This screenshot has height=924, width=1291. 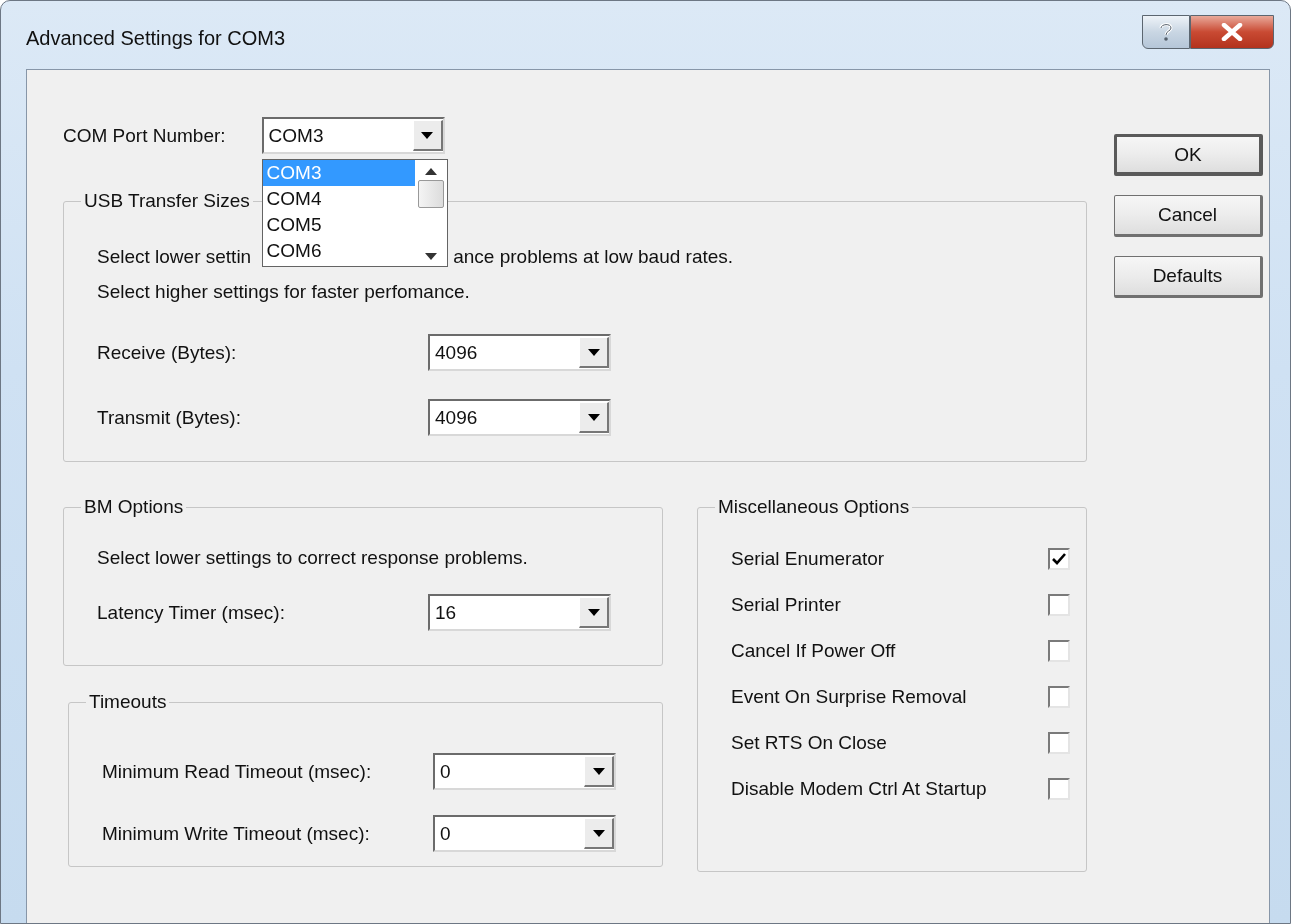 What do you see at coordinates (1188, 216) in the screenshot?
I see `dialog-button: Cancel` at bounding box center [1188, 216].